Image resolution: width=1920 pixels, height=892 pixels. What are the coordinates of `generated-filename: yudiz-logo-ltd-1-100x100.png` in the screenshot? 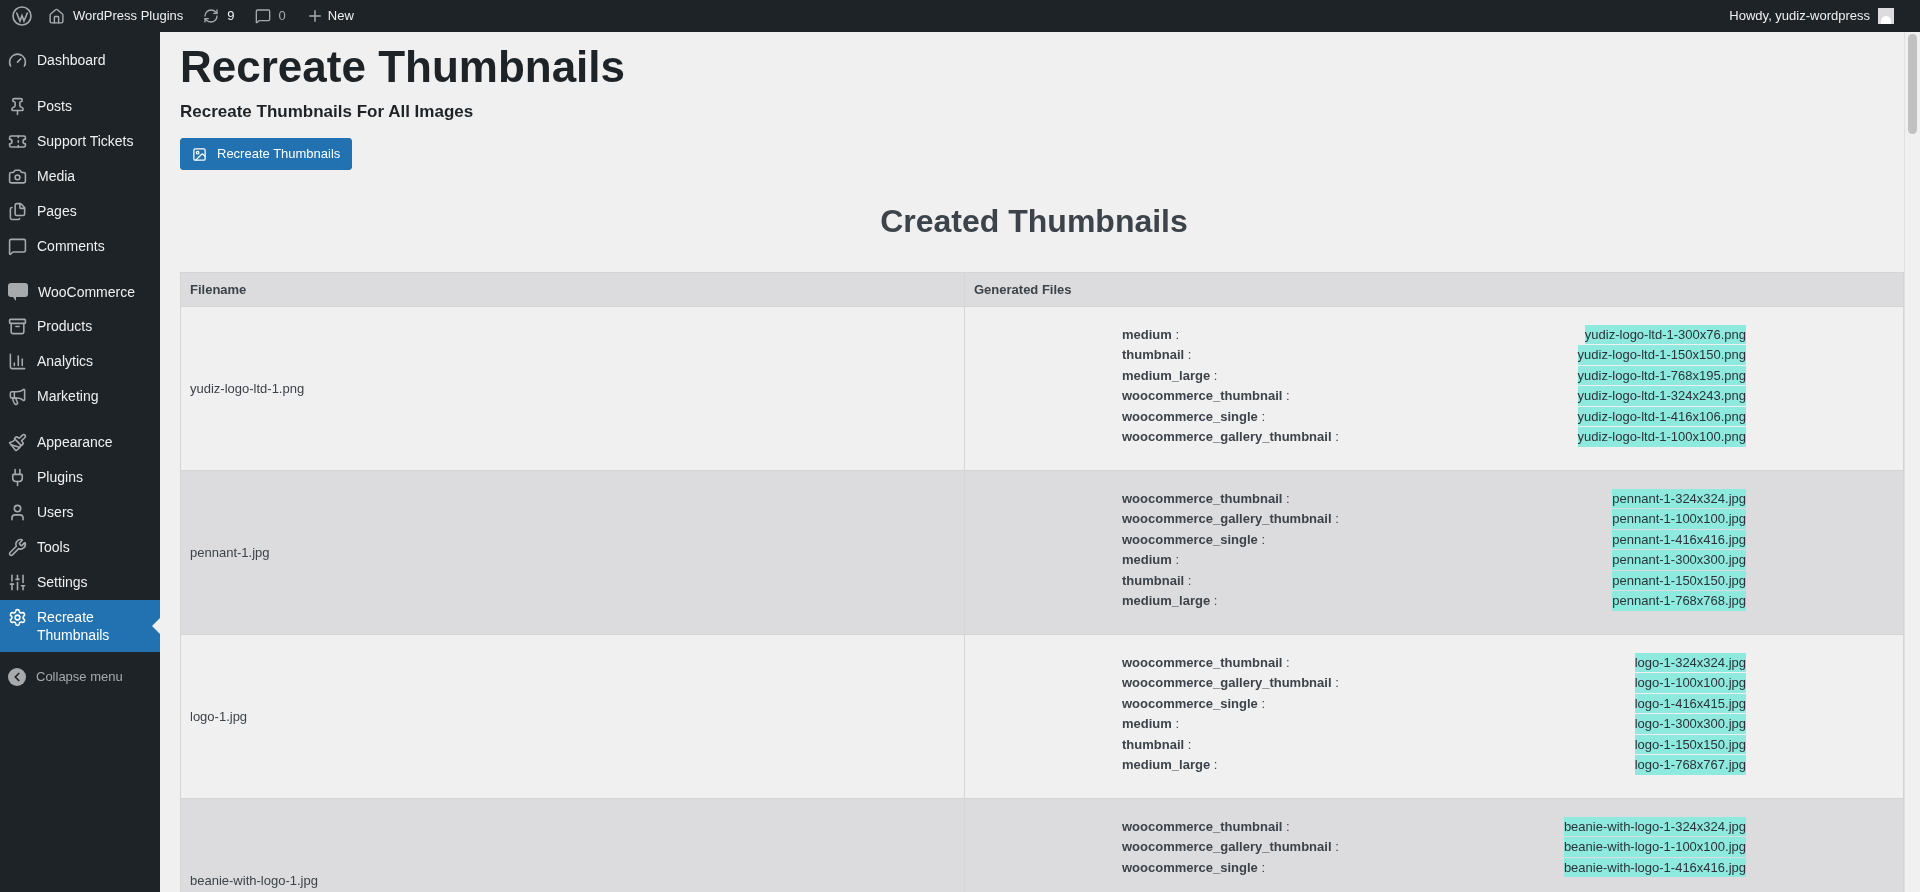 It's located at (1661, 437).